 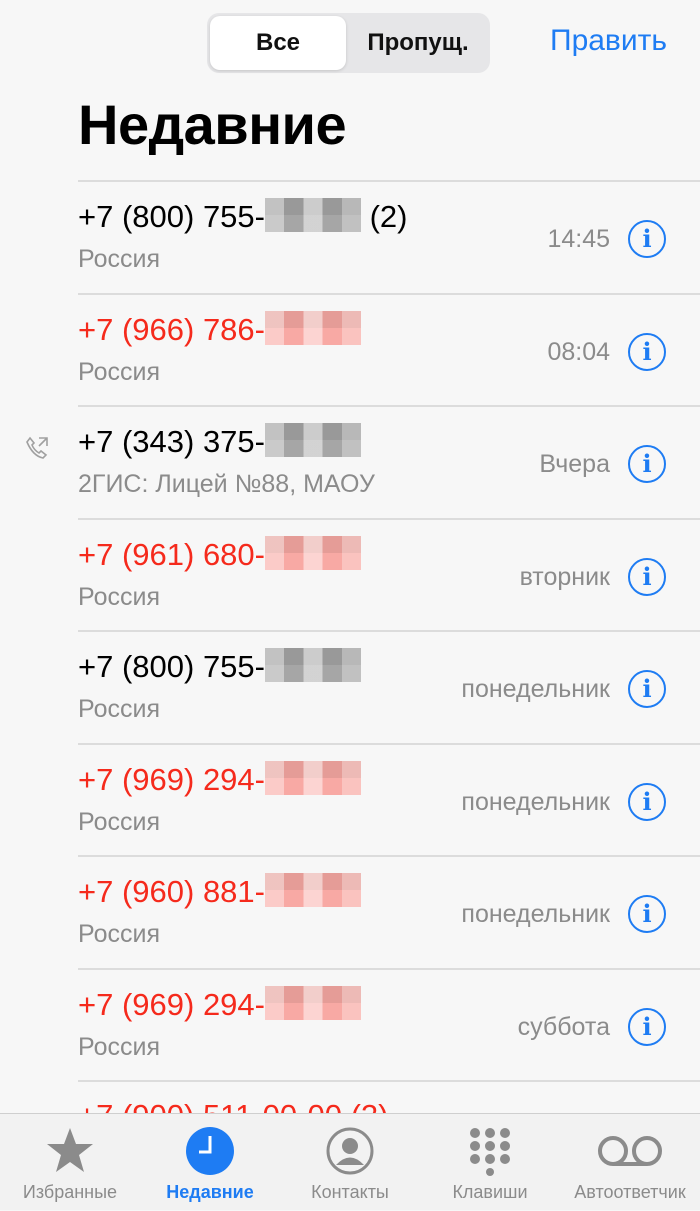 I want to click on table-row: +7 (960) 881- Россия понедельник i, so click(x=350, y=911).